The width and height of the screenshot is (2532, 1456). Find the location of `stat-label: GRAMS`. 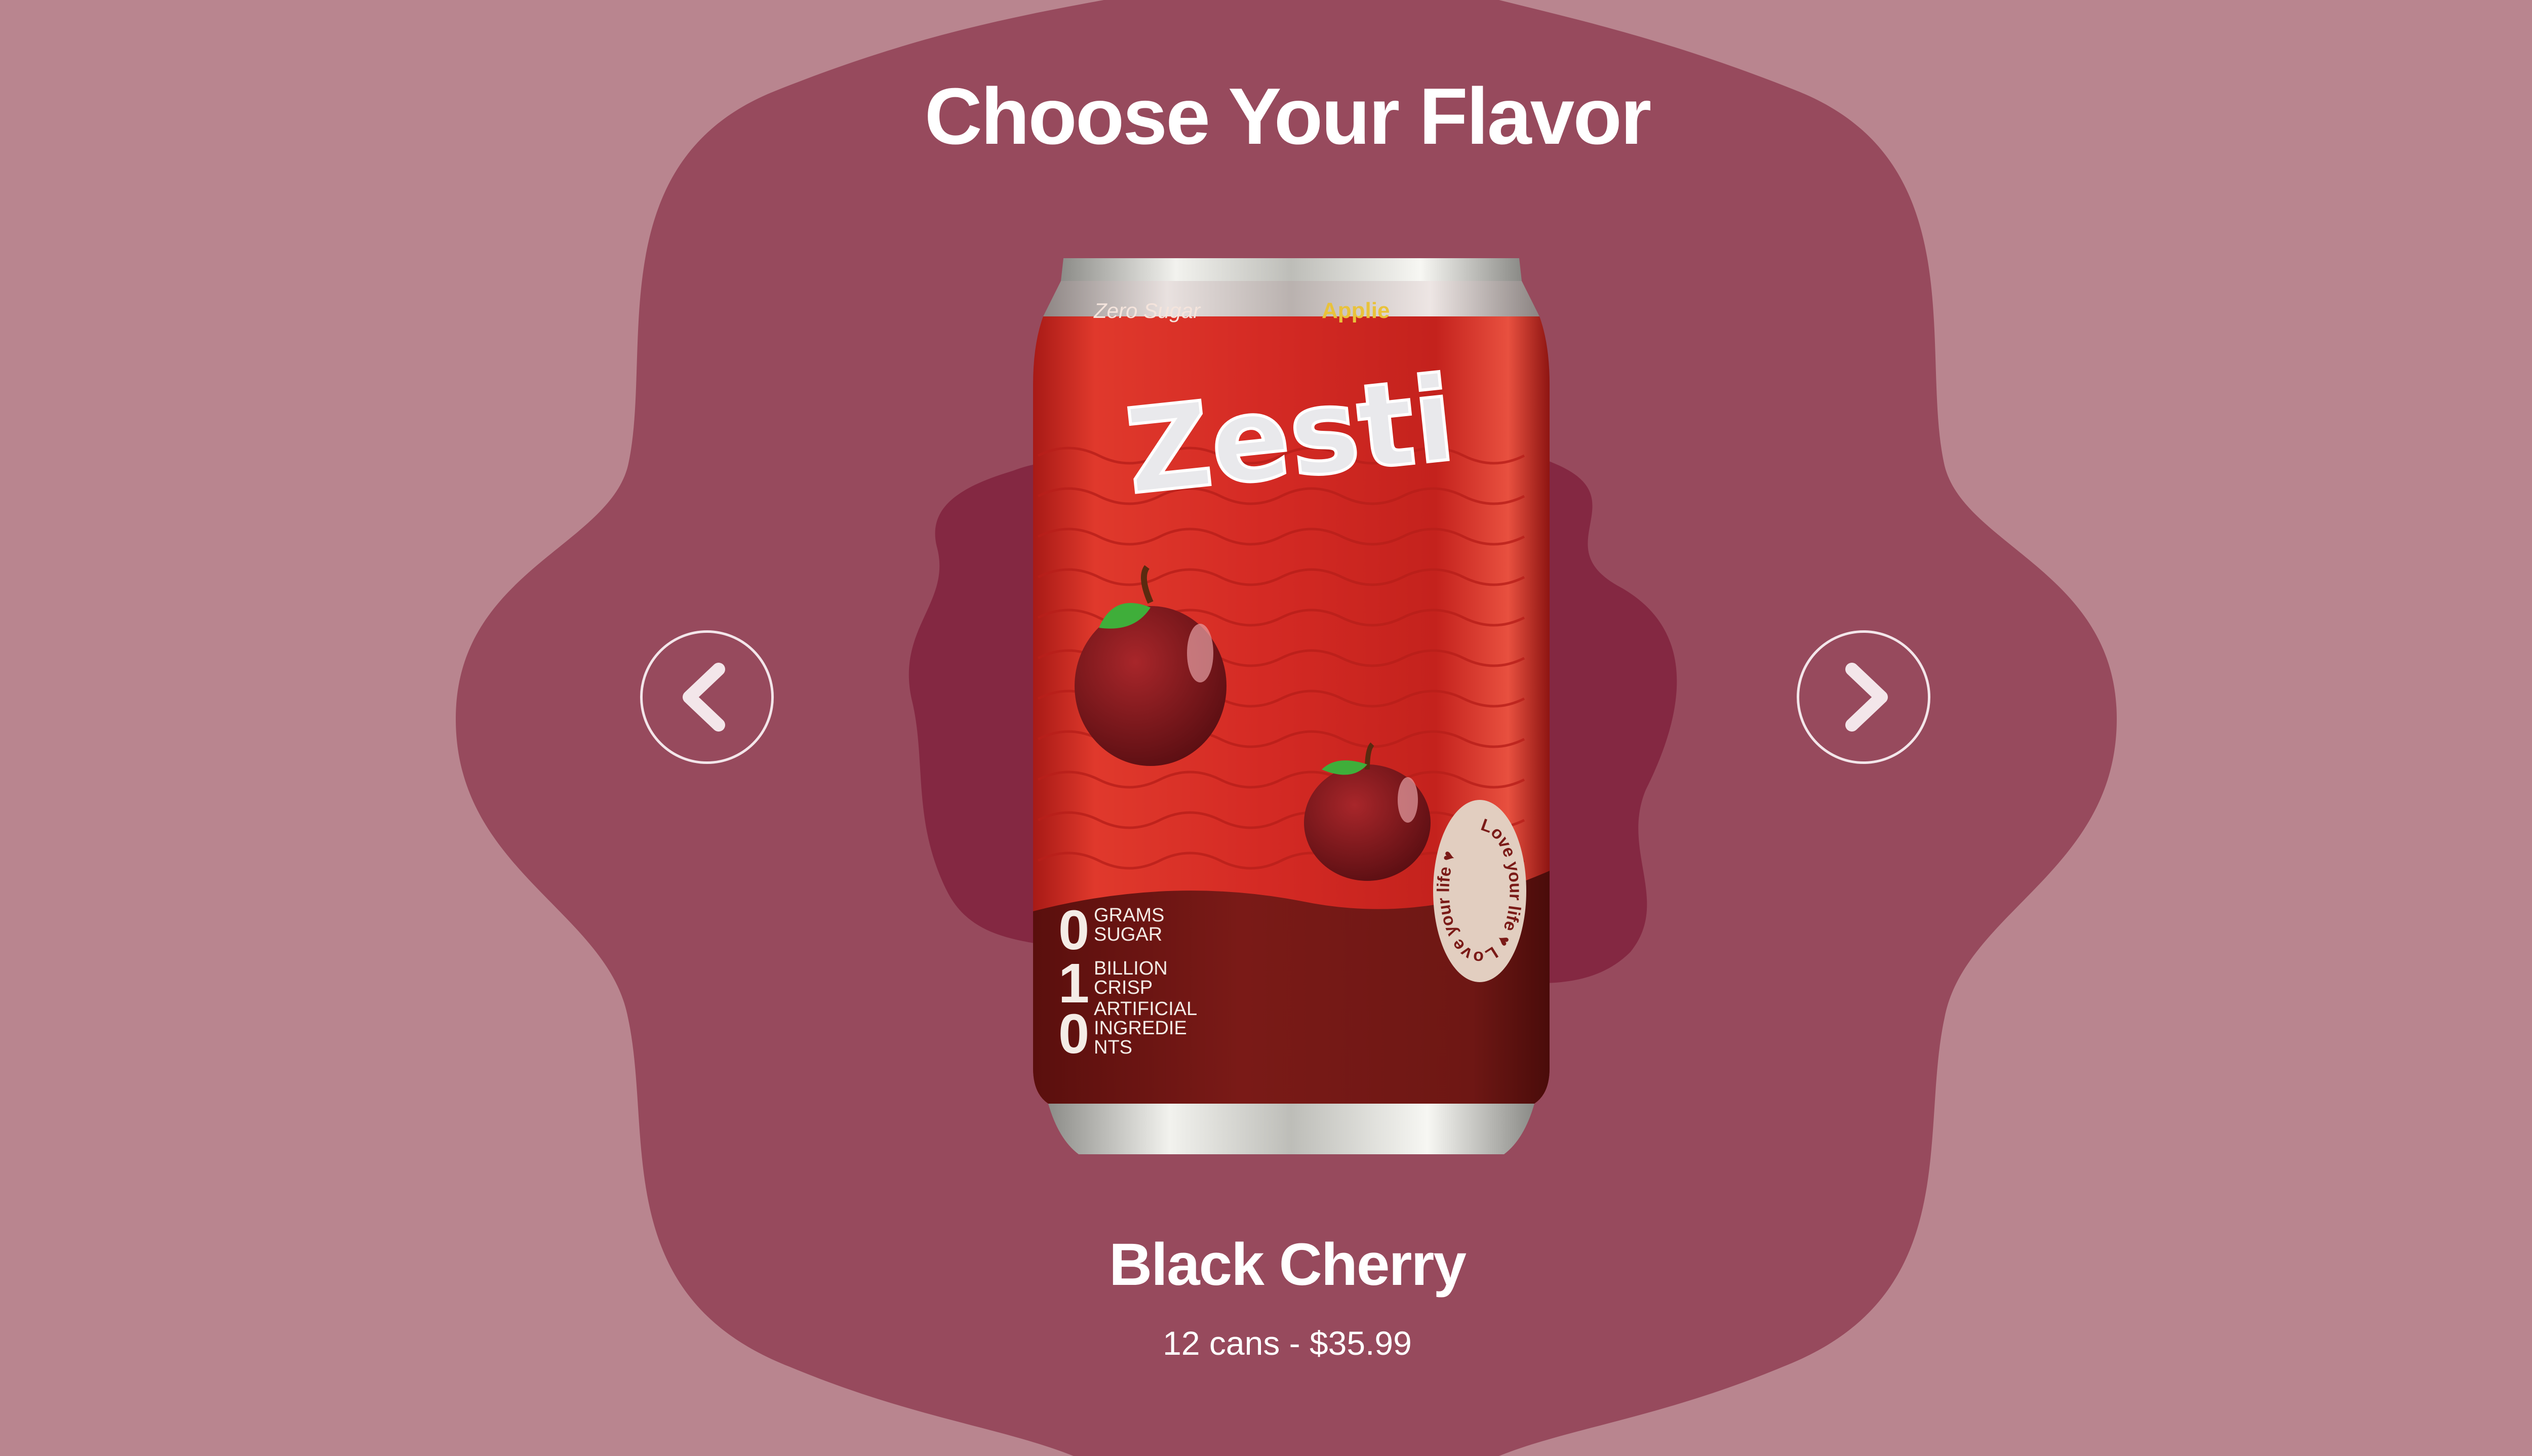

stat-label: GRAMS is located at coordinates (1129, 915).